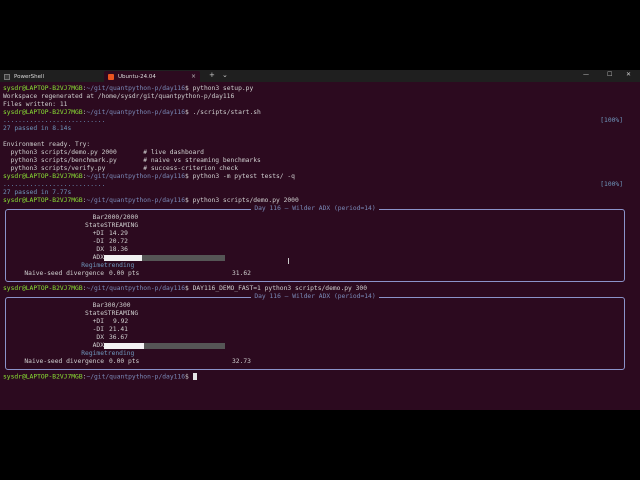 This screenshot has height=480, width=640. Describe the element at coordinates (7, 76) in the screenshot. I see `powershell-icon` at that location.